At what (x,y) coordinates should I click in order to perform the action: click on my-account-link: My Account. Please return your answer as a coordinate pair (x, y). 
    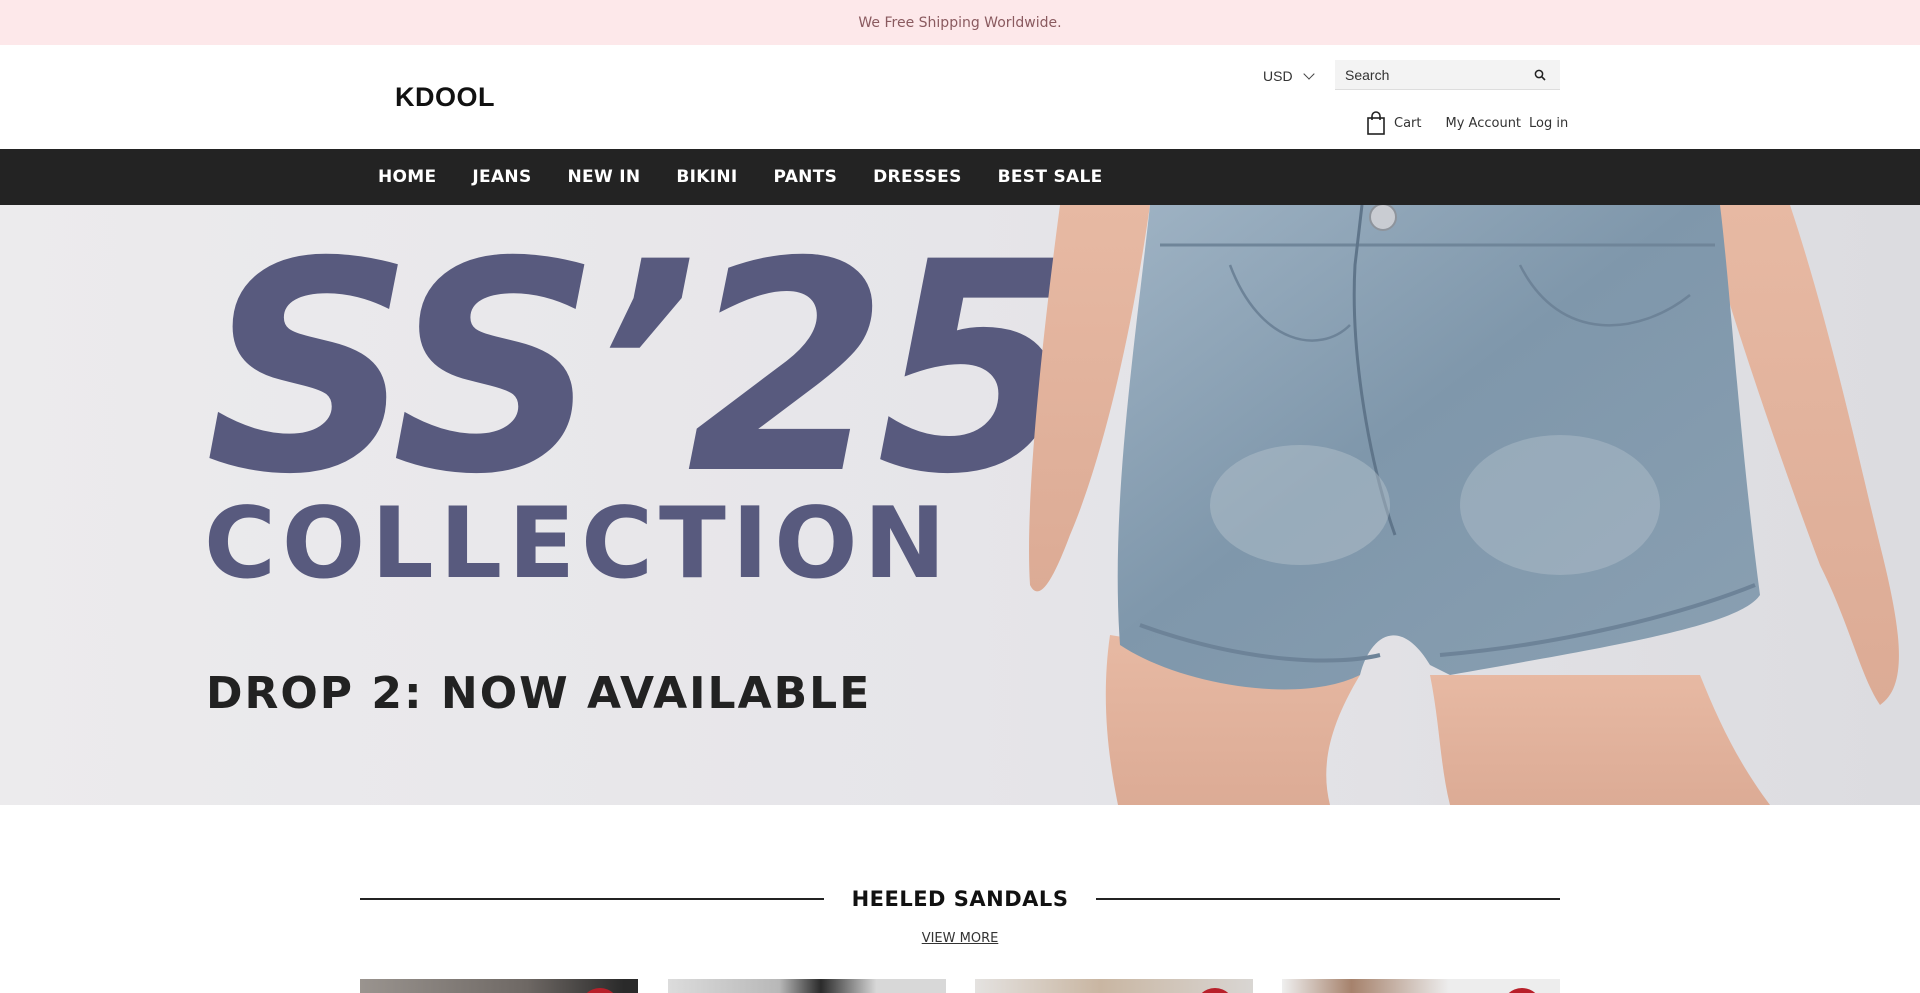
    Looking at the image, I should click on (1484, 123).